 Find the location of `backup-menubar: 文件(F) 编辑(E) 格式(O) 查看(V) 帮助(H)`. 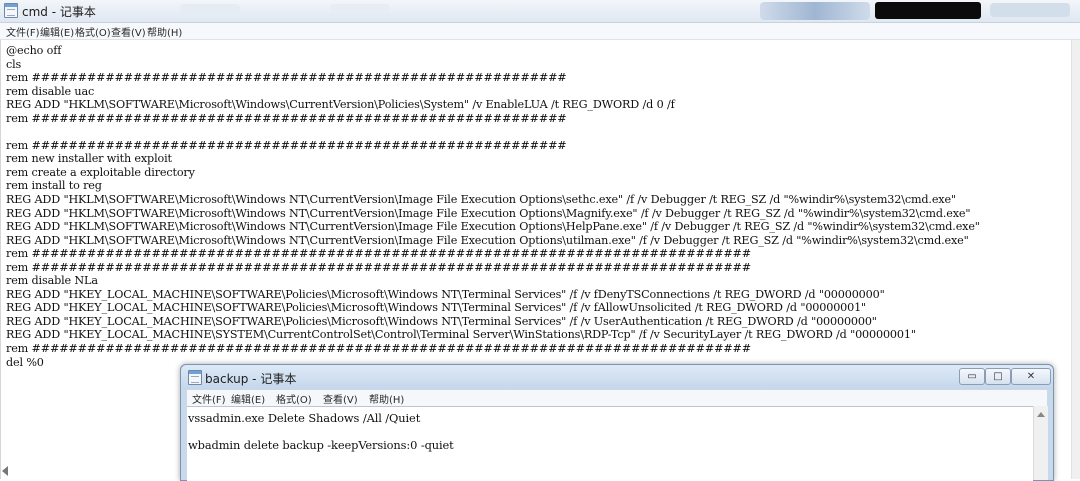

backup-menubar: 文件(F) 编辑(E) 格式(O) 查看(V) 帮助(H) is located at coordinates (617, 398).